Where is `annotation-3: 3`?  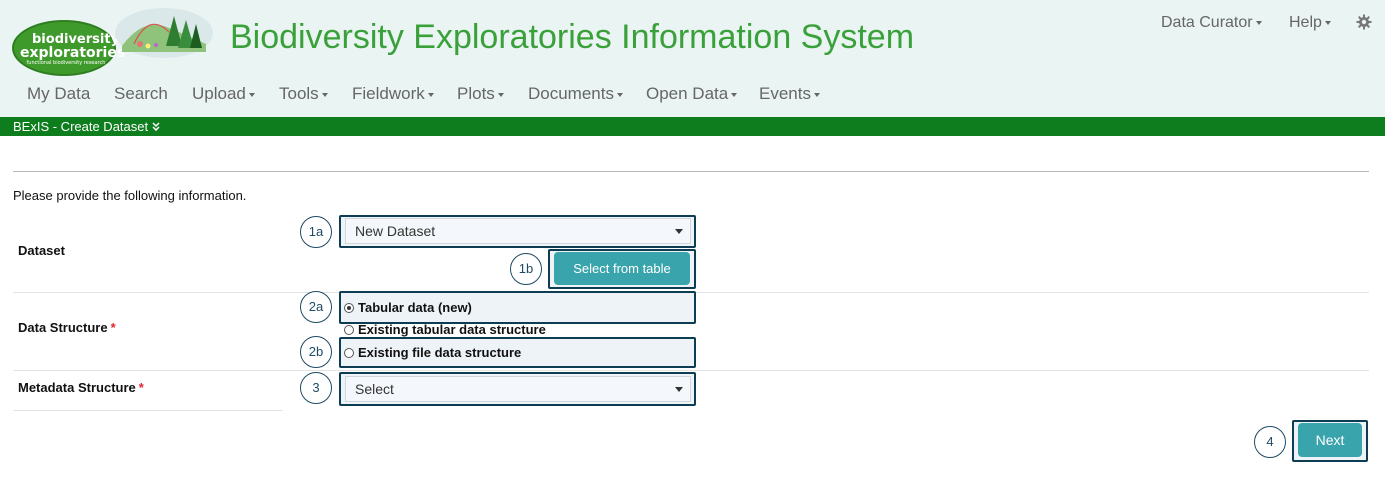 annotation-3: 3 is located at coordinates (316, 388).